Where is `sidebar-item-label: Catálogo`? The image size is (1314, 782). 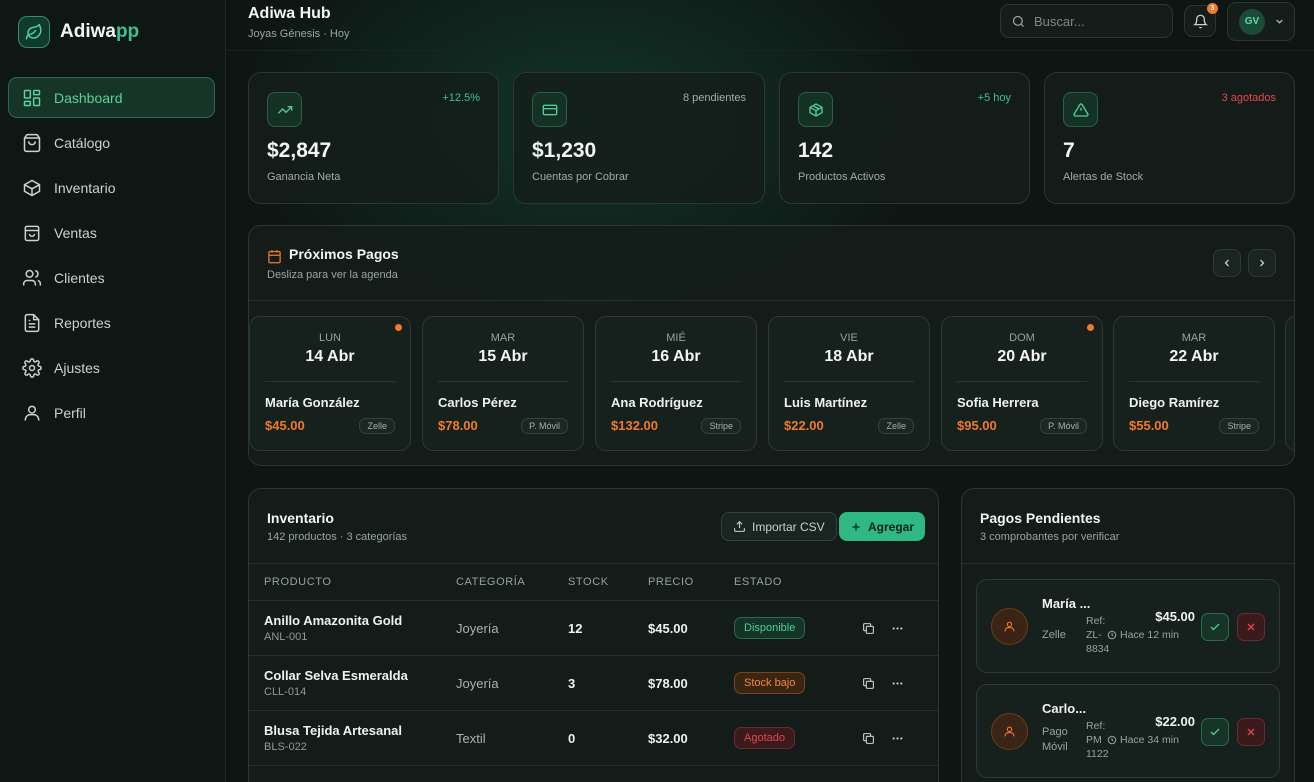 sidebar-item-label: Catálogo is located at coordinates (82, 142).